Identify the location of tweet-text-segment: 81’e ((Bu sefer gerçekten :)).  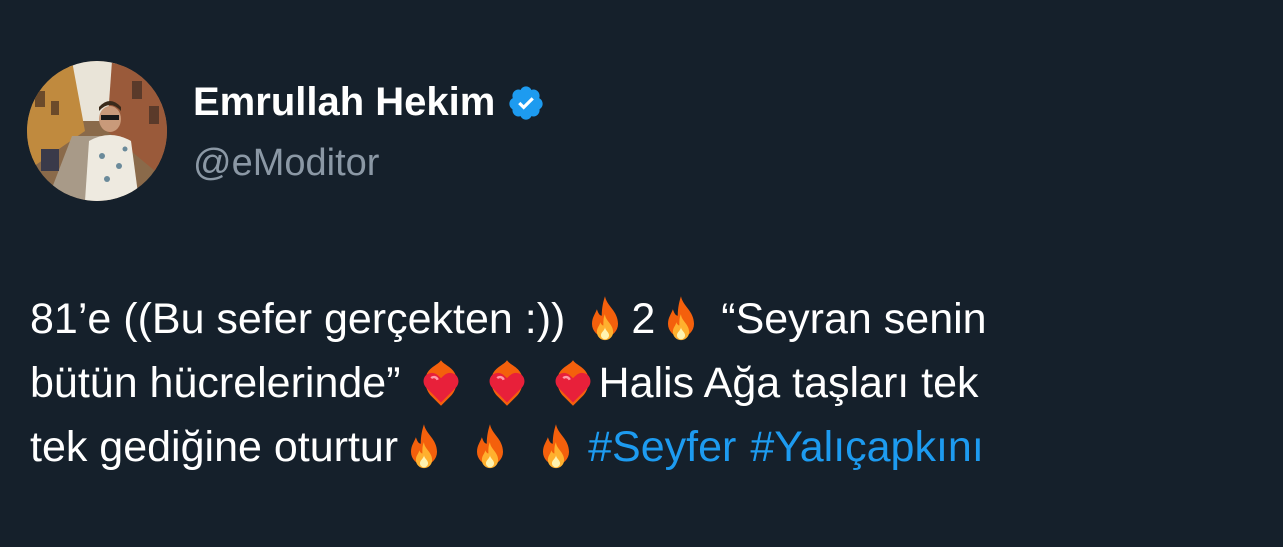
(298, 319).